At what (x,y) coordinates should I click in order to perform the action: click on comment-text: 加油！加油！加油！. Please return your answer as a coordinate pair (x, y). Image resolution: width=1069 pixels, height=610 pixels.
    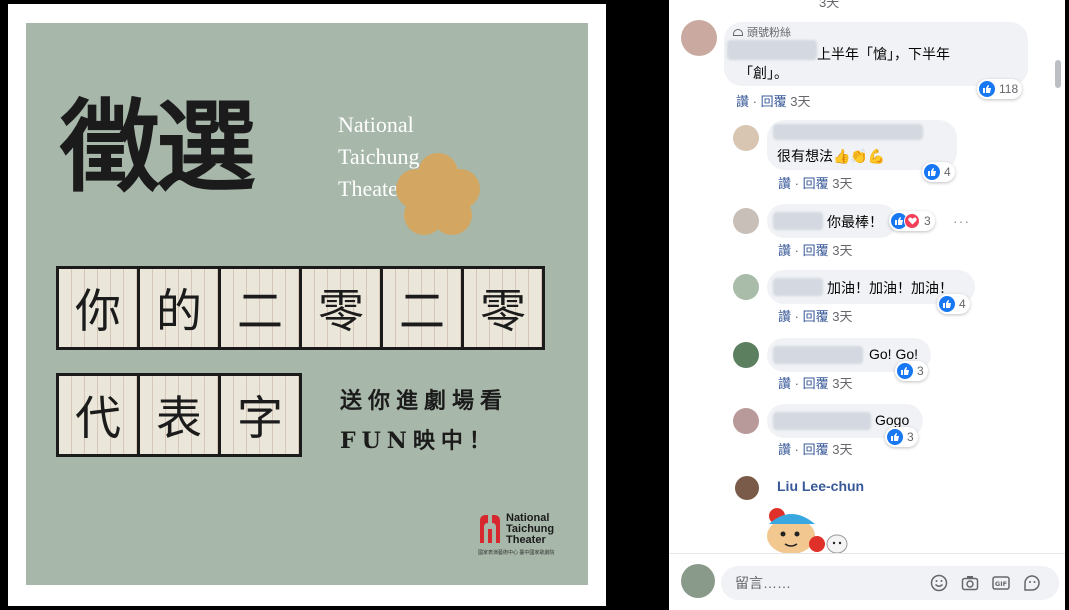
    Looking at the image, I should click on (890, 288).